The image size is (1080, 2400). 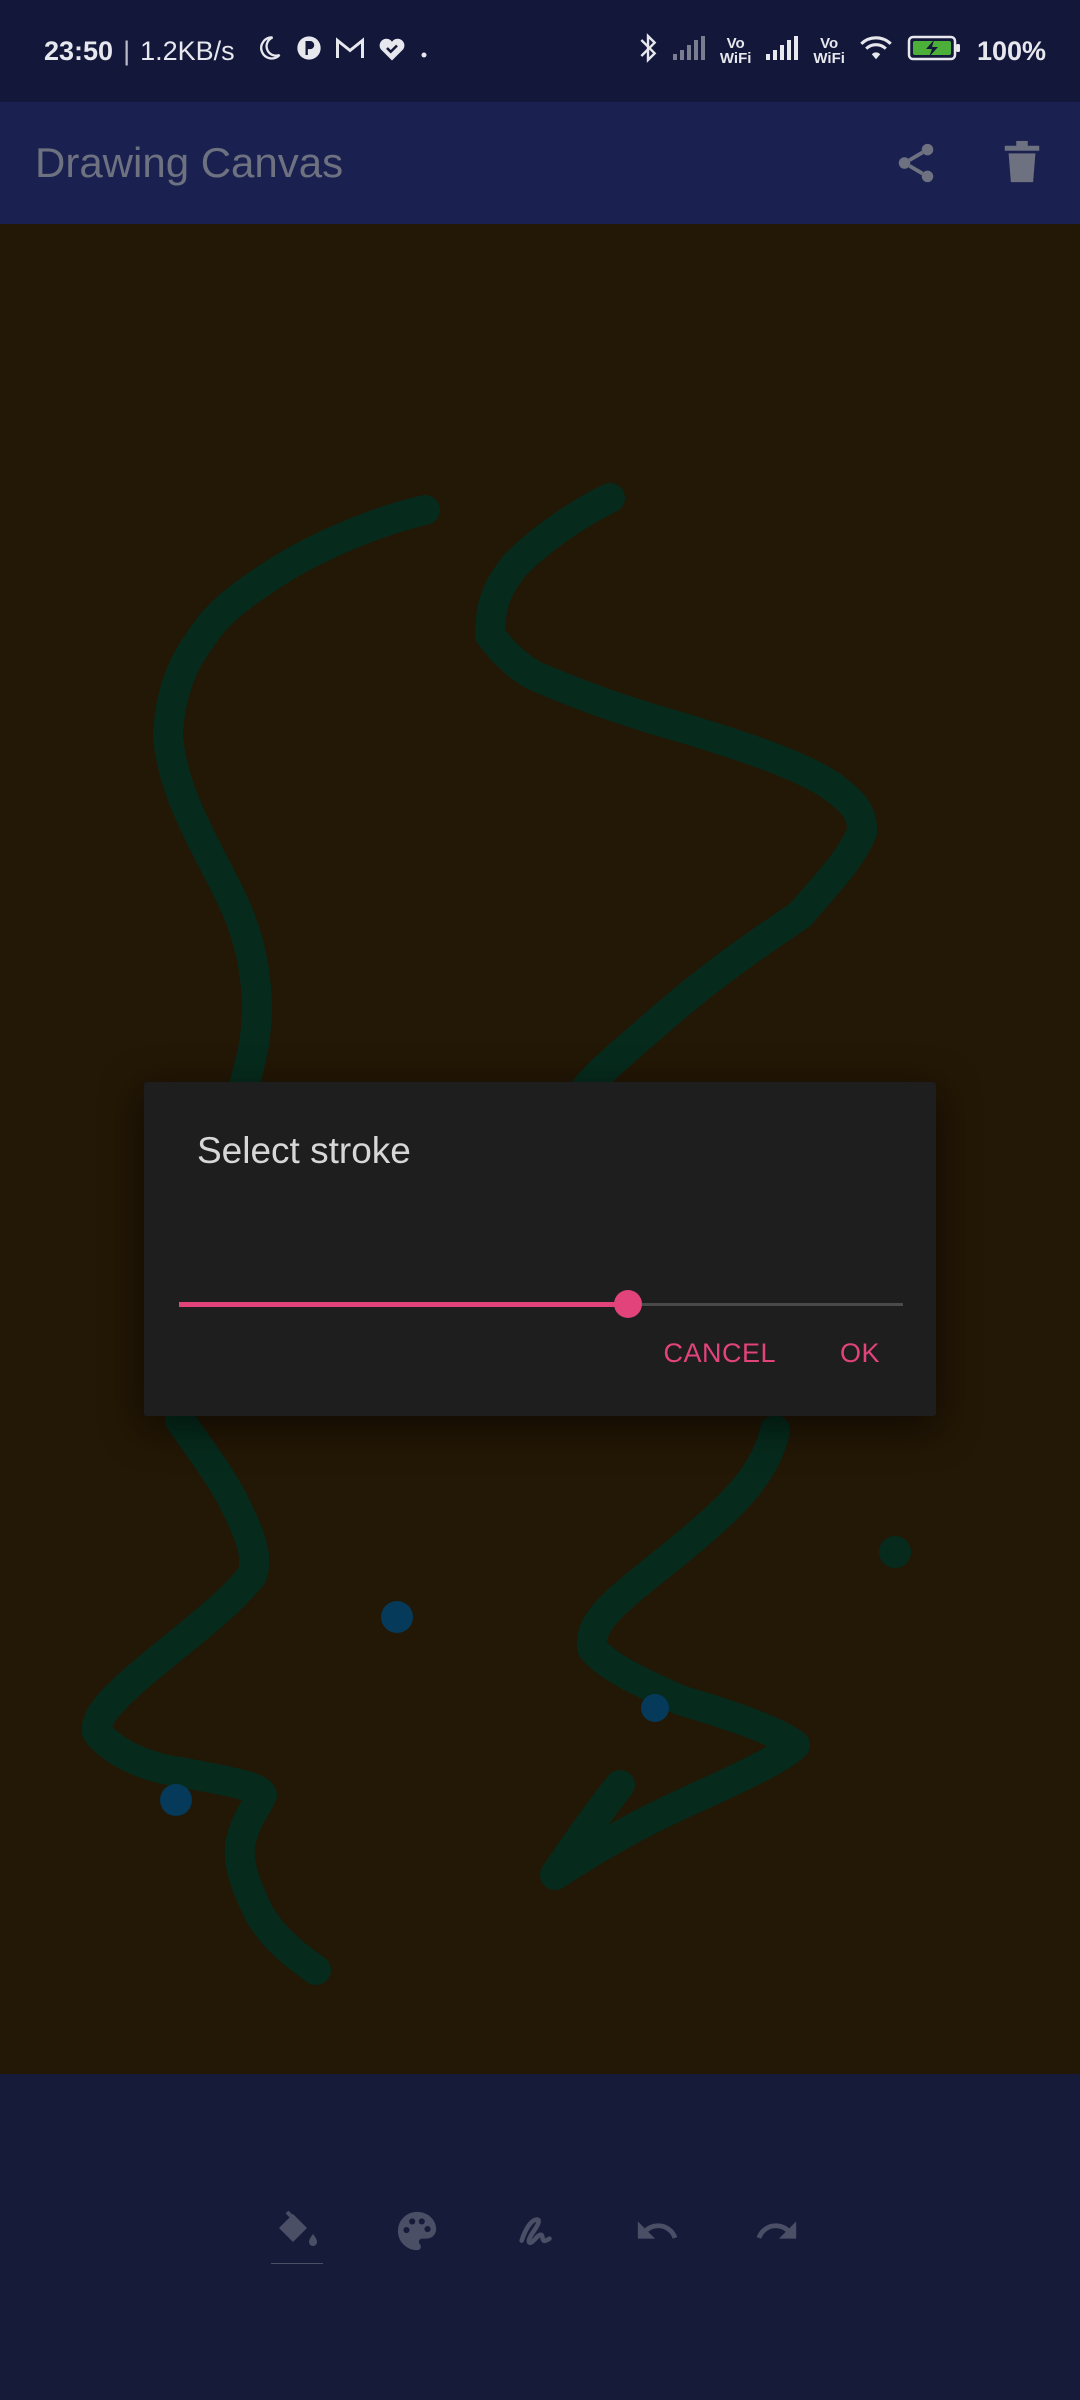 What do you see at coordinates (860, 1353) in the screenshot?
I see `ok-button: OK` at bounding box center [860, 1353].